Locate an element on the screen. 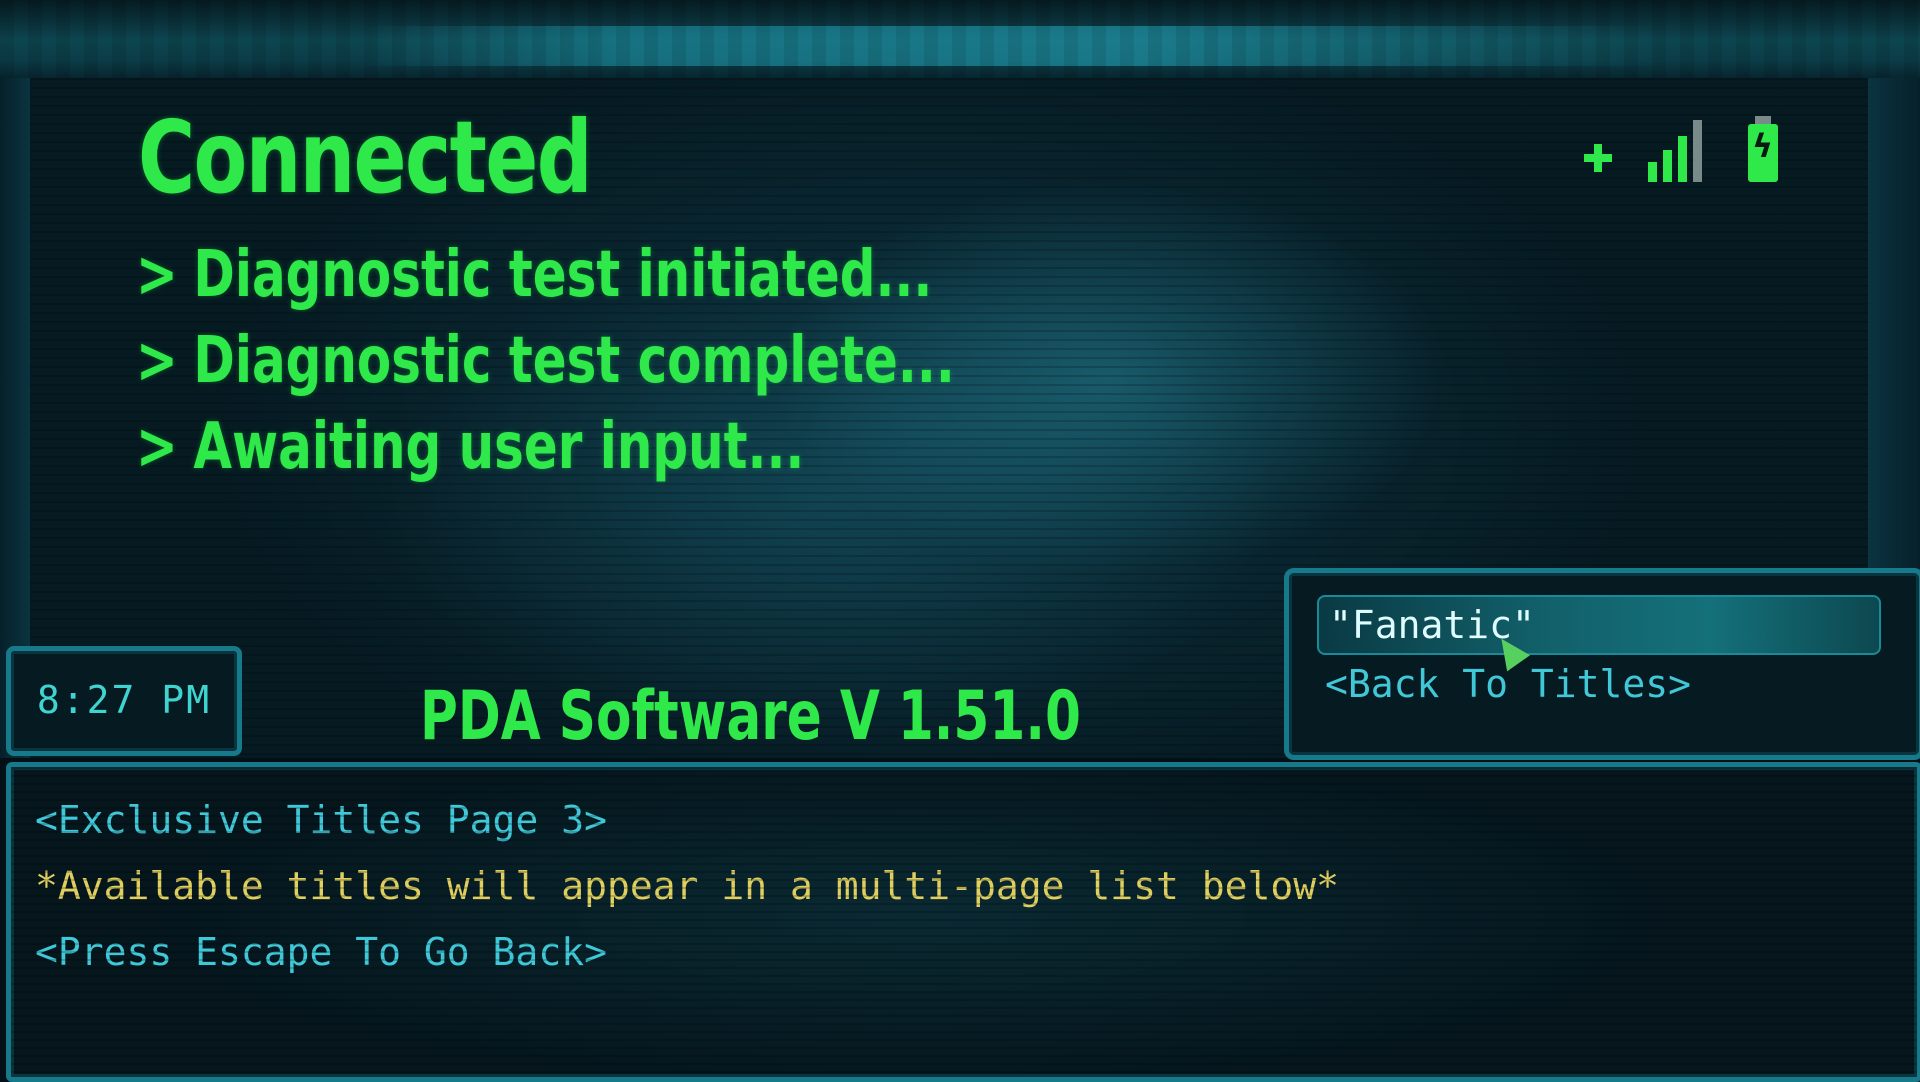 The image size is (1920, 1082). status-icons: ϟ is located at coordinates (1680, 151).